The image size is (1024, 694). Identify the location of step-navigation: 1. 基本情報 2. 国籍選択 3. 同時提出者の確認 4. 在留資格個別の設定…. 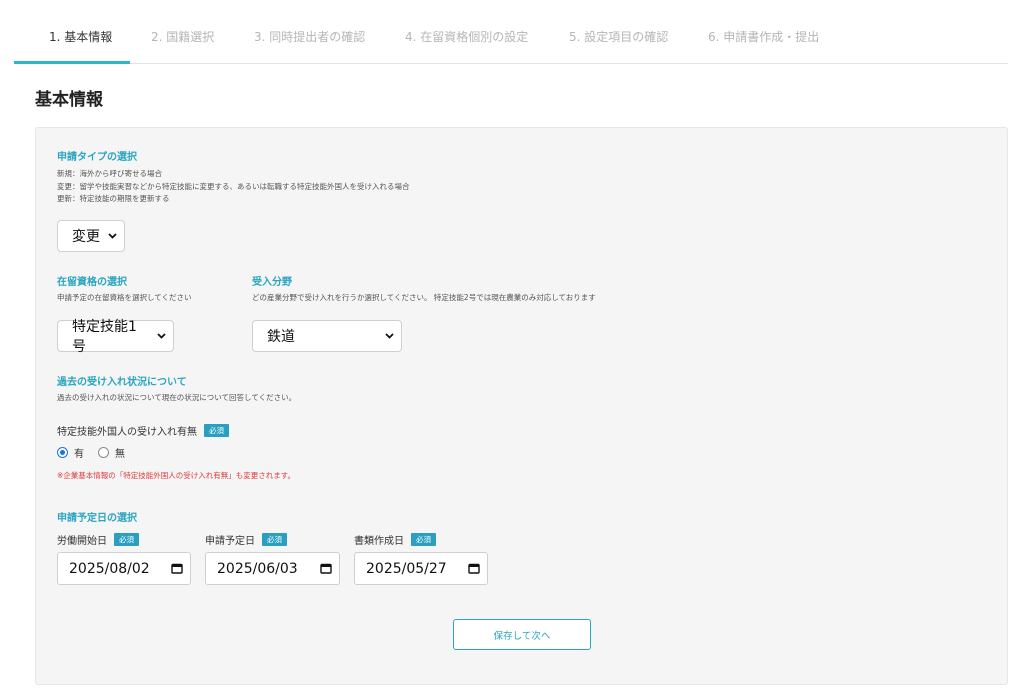
(511, 32).